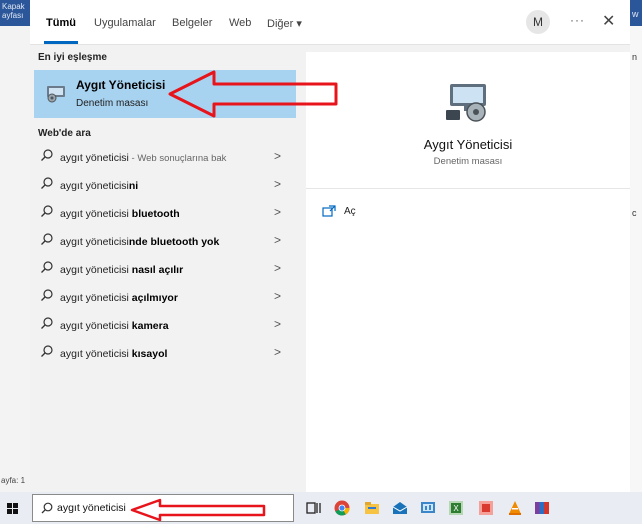 The width and height of the screenshot is (642, 524). Describe the element at coordinates (372, 508) in the screenshot. I see `file-explorer-icon` at that location.